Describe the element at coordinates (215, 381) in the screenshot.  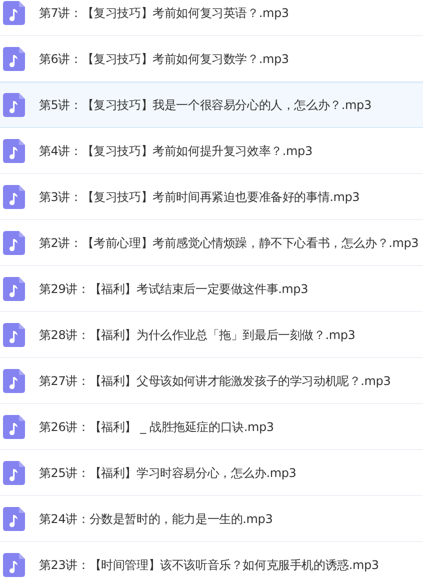
I see `file-name: 第27讲：【福利】父母该如何讲才能激发孩子的学习动机呢？.mp3` at that location.